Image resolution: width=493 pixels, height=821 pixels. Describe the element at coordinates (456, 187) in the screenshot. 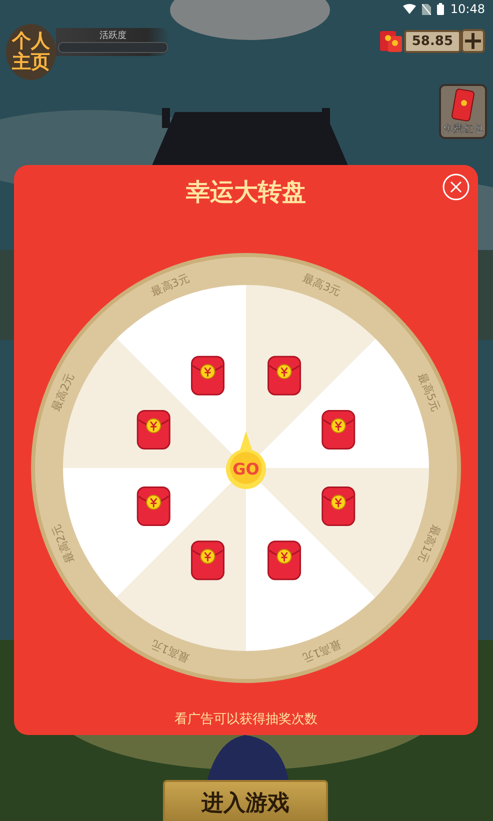

I see `close-icon` at that location.